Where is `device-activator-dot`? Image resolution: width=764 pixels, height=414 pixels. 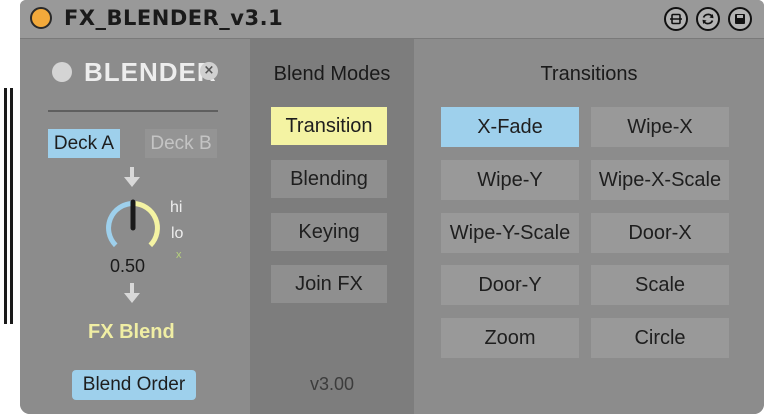
device-activator-dot is located at coordinates (41, 18).